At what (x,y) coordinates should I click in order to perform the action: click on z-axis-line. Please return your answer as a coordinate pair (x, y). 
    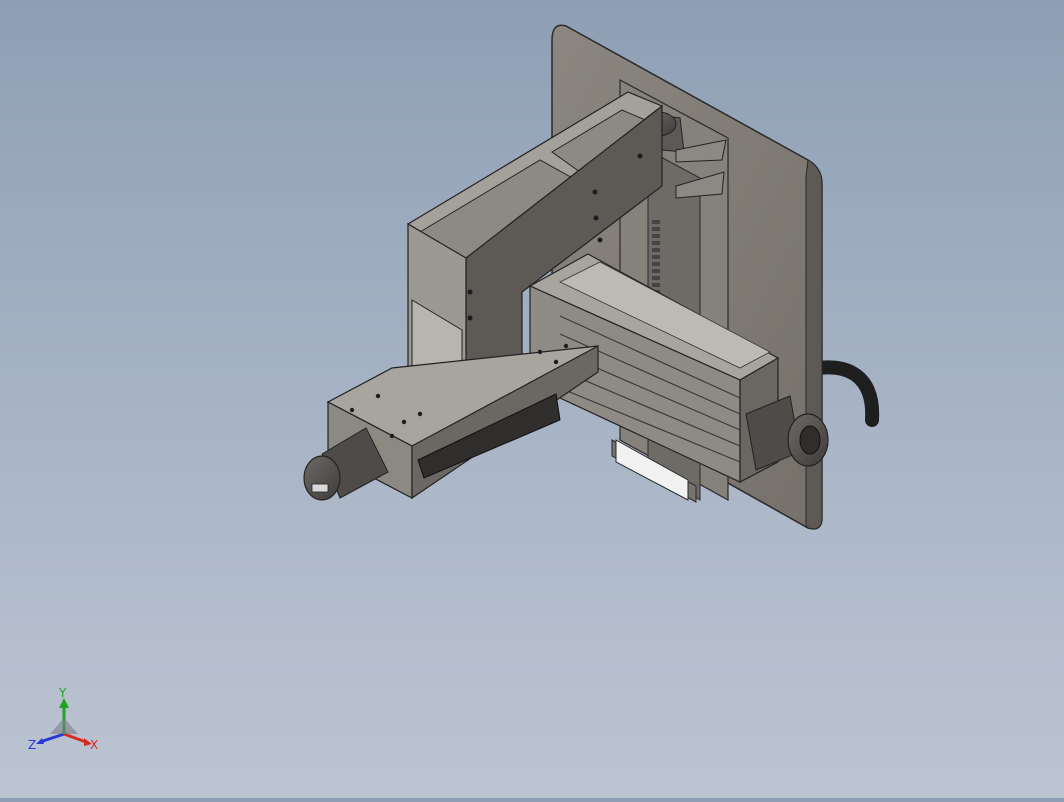
    Looking at the image, I should click on (52, 738).